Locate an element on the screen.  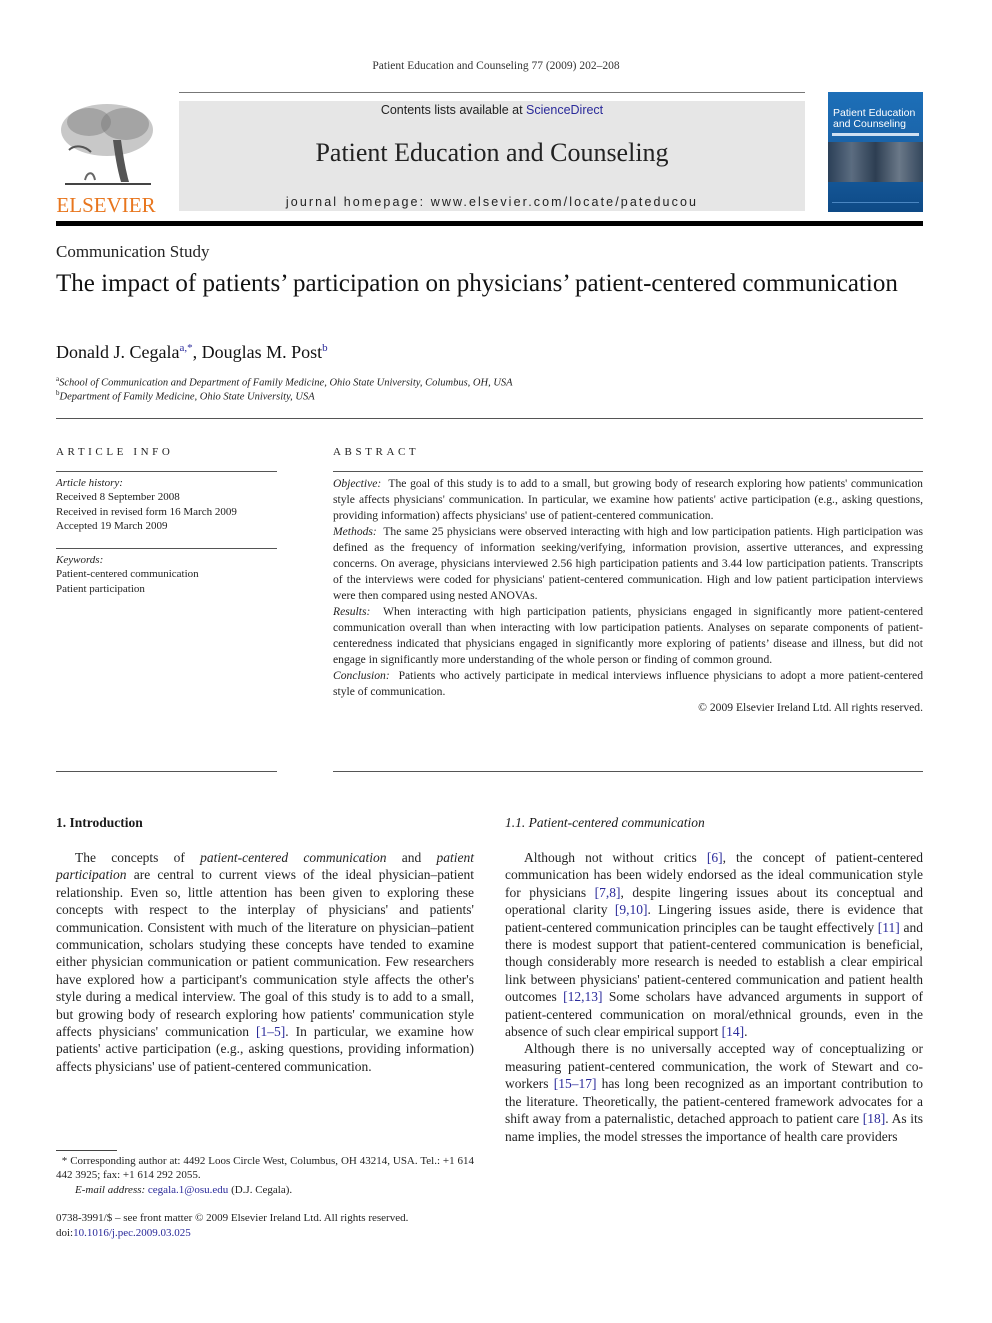
journal-cover-image: Patient Education and Counseling is located at coordinates (875, 152).